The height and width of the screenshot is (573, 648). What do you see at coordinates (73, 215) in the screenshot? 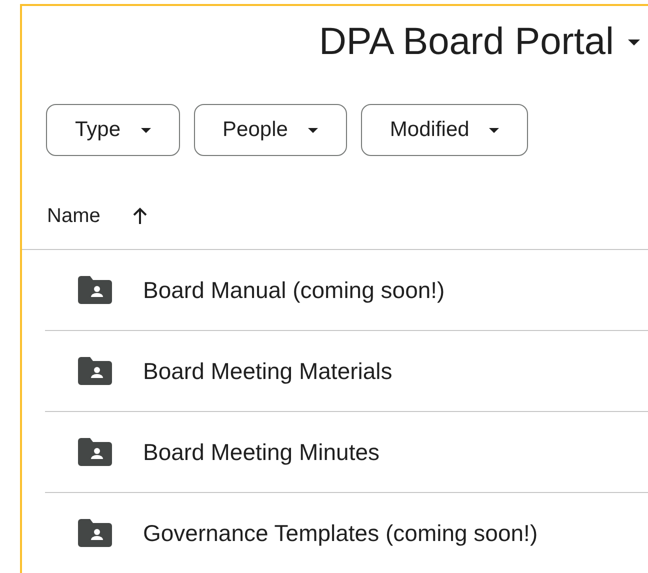
I see `name-column-header: Name` at bounding box center [73, 215].